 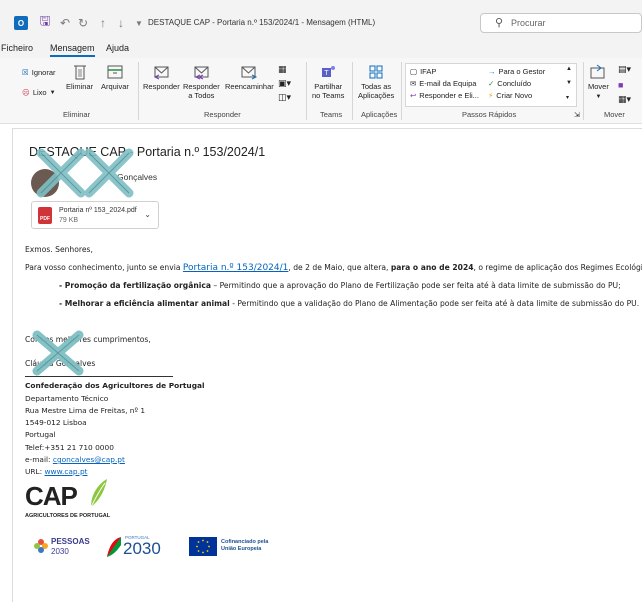 What do you see at coordinates (443, 83) in the screenshot?
I see `quick-step-team-email: ✉ E-mail da Equipa` at bounding box center [443, 83].